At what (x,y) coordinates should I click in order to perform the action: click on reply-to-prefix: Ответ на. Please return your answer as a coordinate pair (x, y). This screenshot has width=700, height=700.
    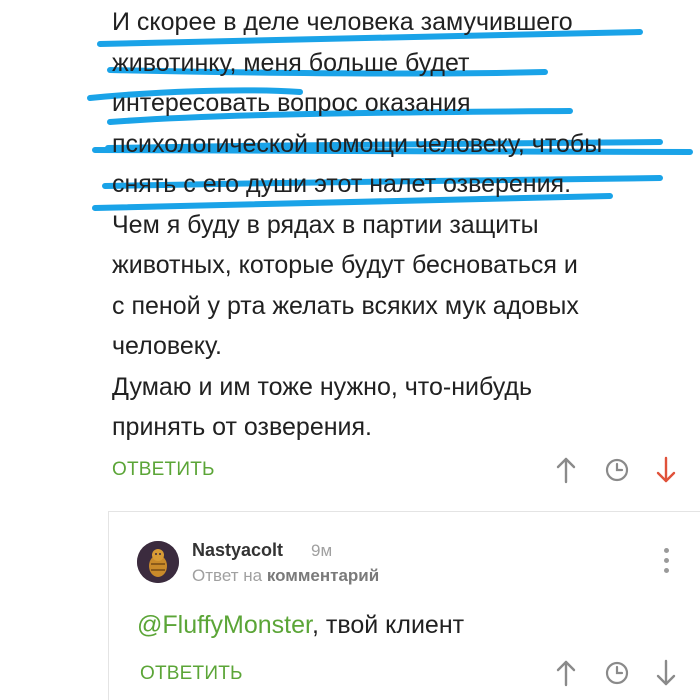
    Looking at the image, I should click on (227, 575).